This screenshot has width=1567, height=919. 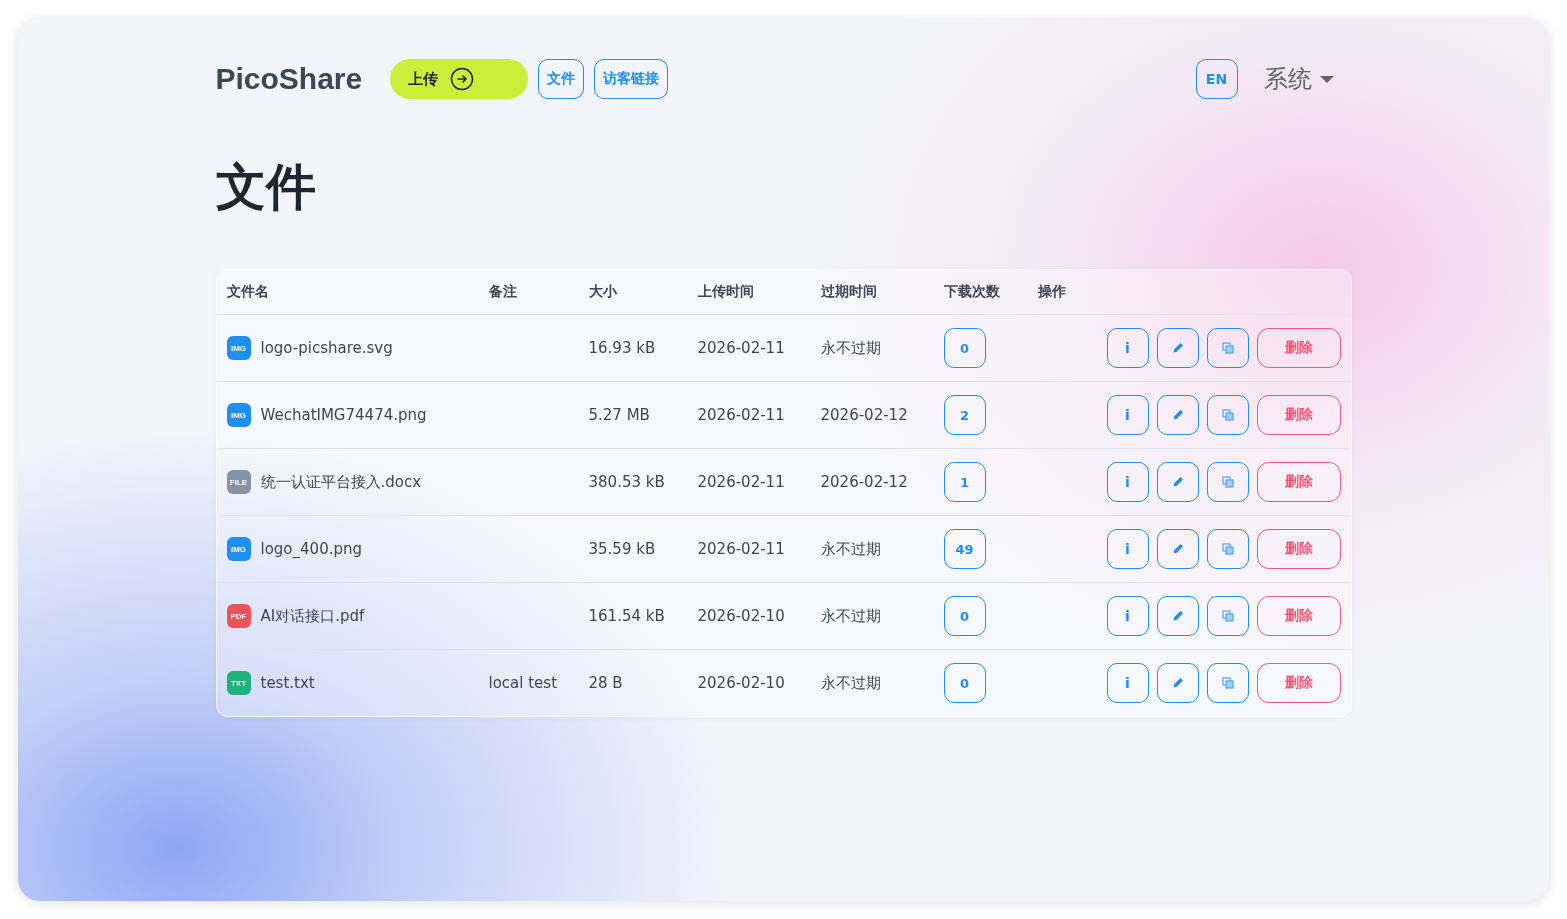 I want to click on file-size: 28 B, so click(x=605, y=683).